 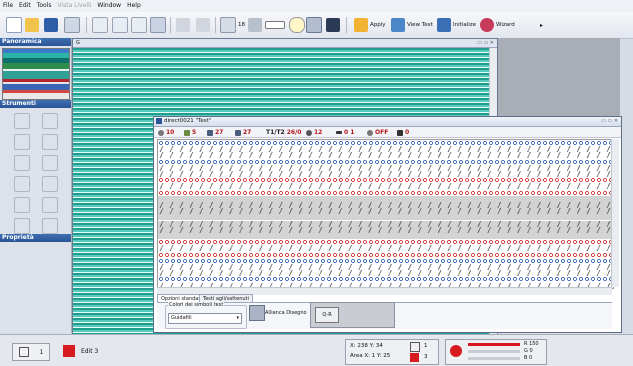 I want to click on pencil-icon, so click(x=22, y=121).